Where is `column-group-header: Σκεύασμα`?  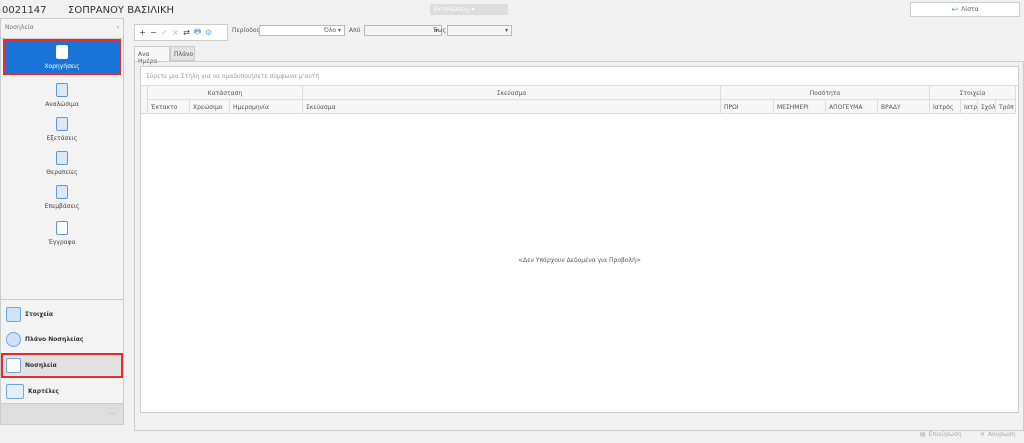
column-group-header: Σκεύασμα is located at coordinates (512, 93).